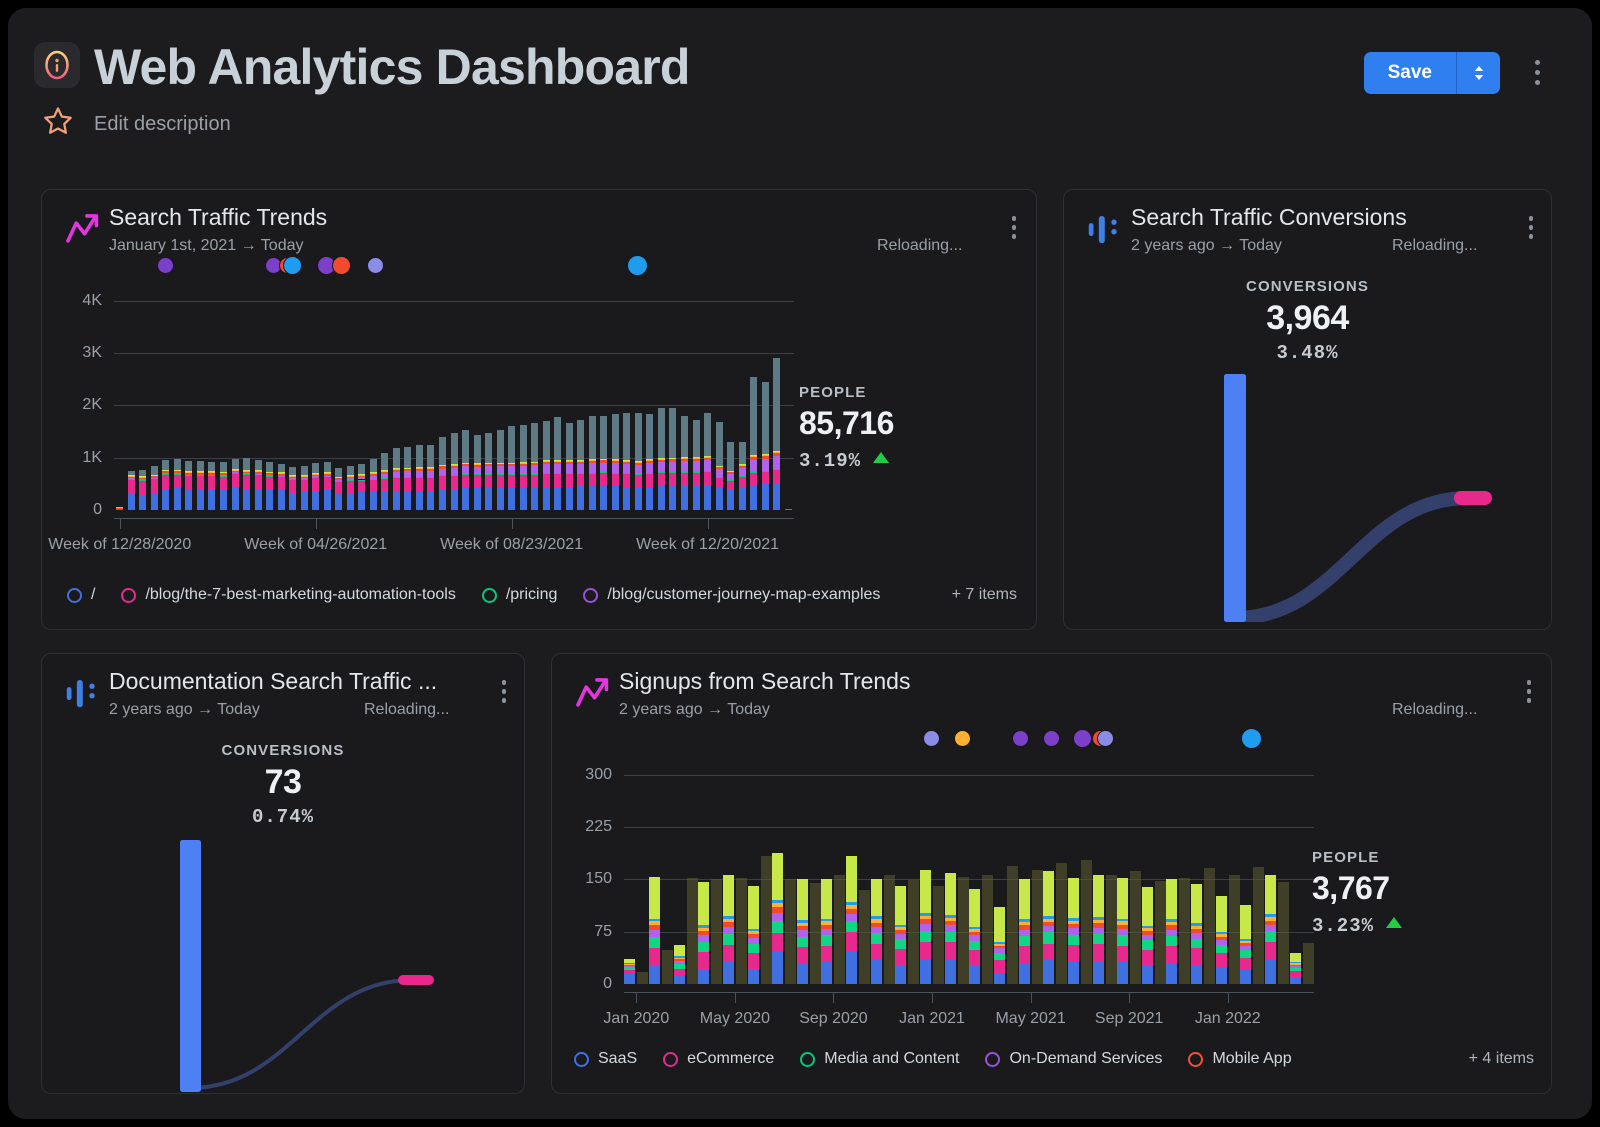 Image resolution: width=1600 pixels, height=1127 pixels. I want to click on header-overflow-menu-icon, so click(1537, 75).